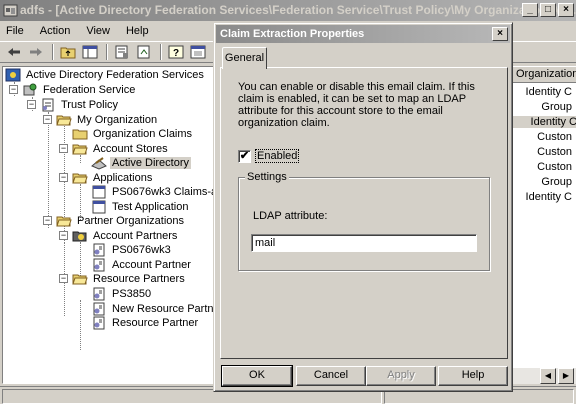 The height and width of the screenshot is (404, 576). Describe the element at coordinates (168, 308) in the screenshot. I see `tree-item-label: New Resource Partner` at that location.